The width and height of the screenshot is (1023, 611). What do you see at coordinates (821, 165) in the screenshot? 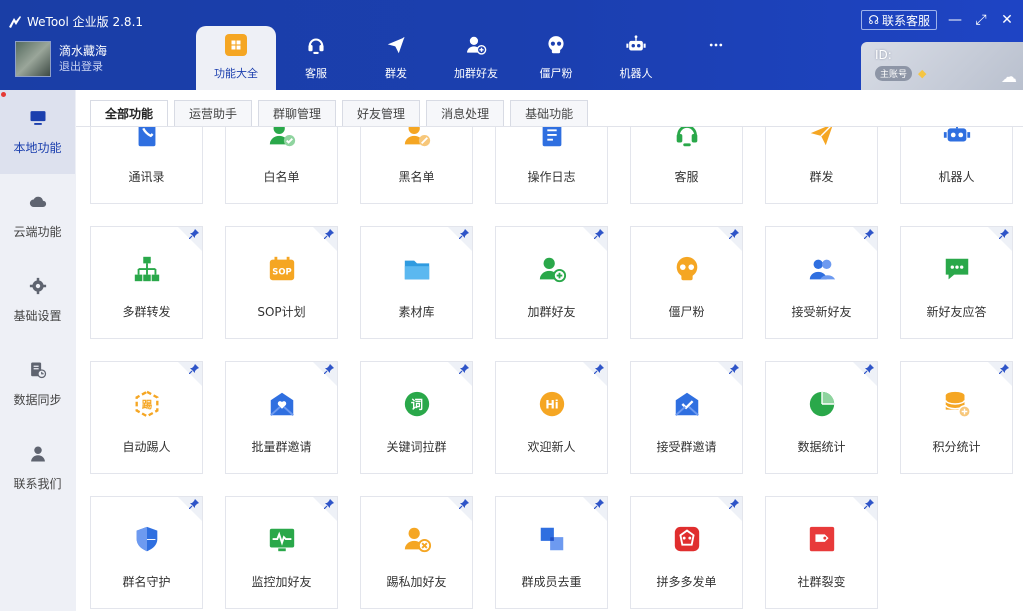
I see `feature-card: 群发` at bounding box center [821, 165].